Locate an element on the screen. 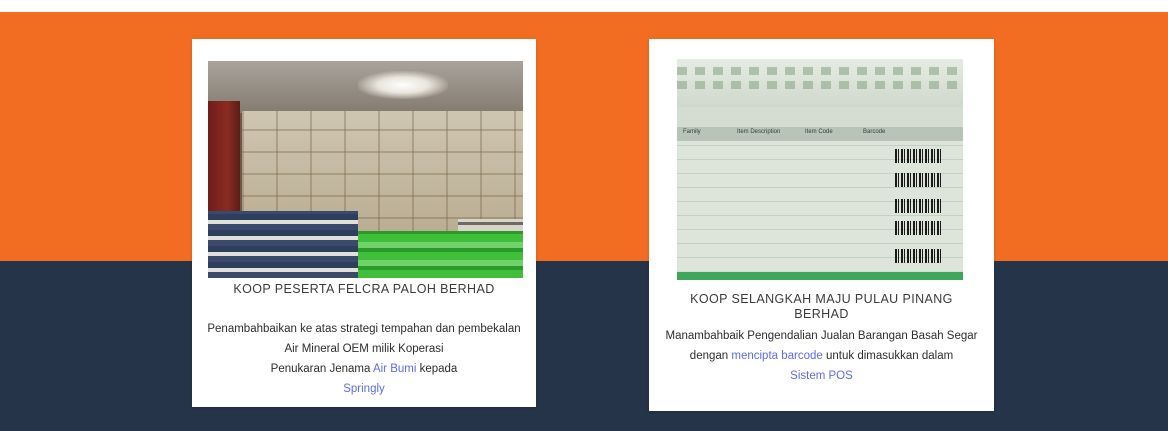 The image size is (1168, 431). sistem-pos-link: Sistem POS is located at coordinates (821, 376).